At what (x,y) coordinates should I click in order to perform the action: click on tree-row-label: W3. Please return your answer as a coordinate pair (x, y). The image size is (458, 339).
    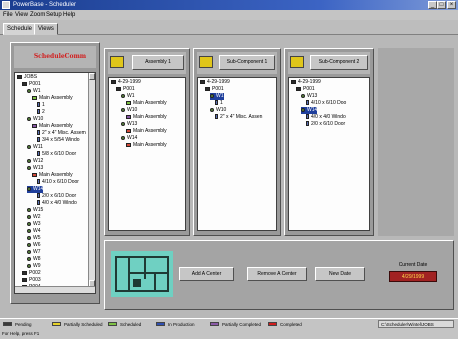
    Looking at the image, I should click on (37, 224).